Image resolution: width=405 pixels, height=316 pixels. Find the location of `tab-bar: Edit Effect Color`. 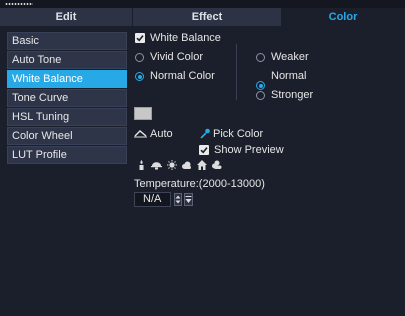

tab-bar: Edit Effect Color is located at coordinates (202, 17).